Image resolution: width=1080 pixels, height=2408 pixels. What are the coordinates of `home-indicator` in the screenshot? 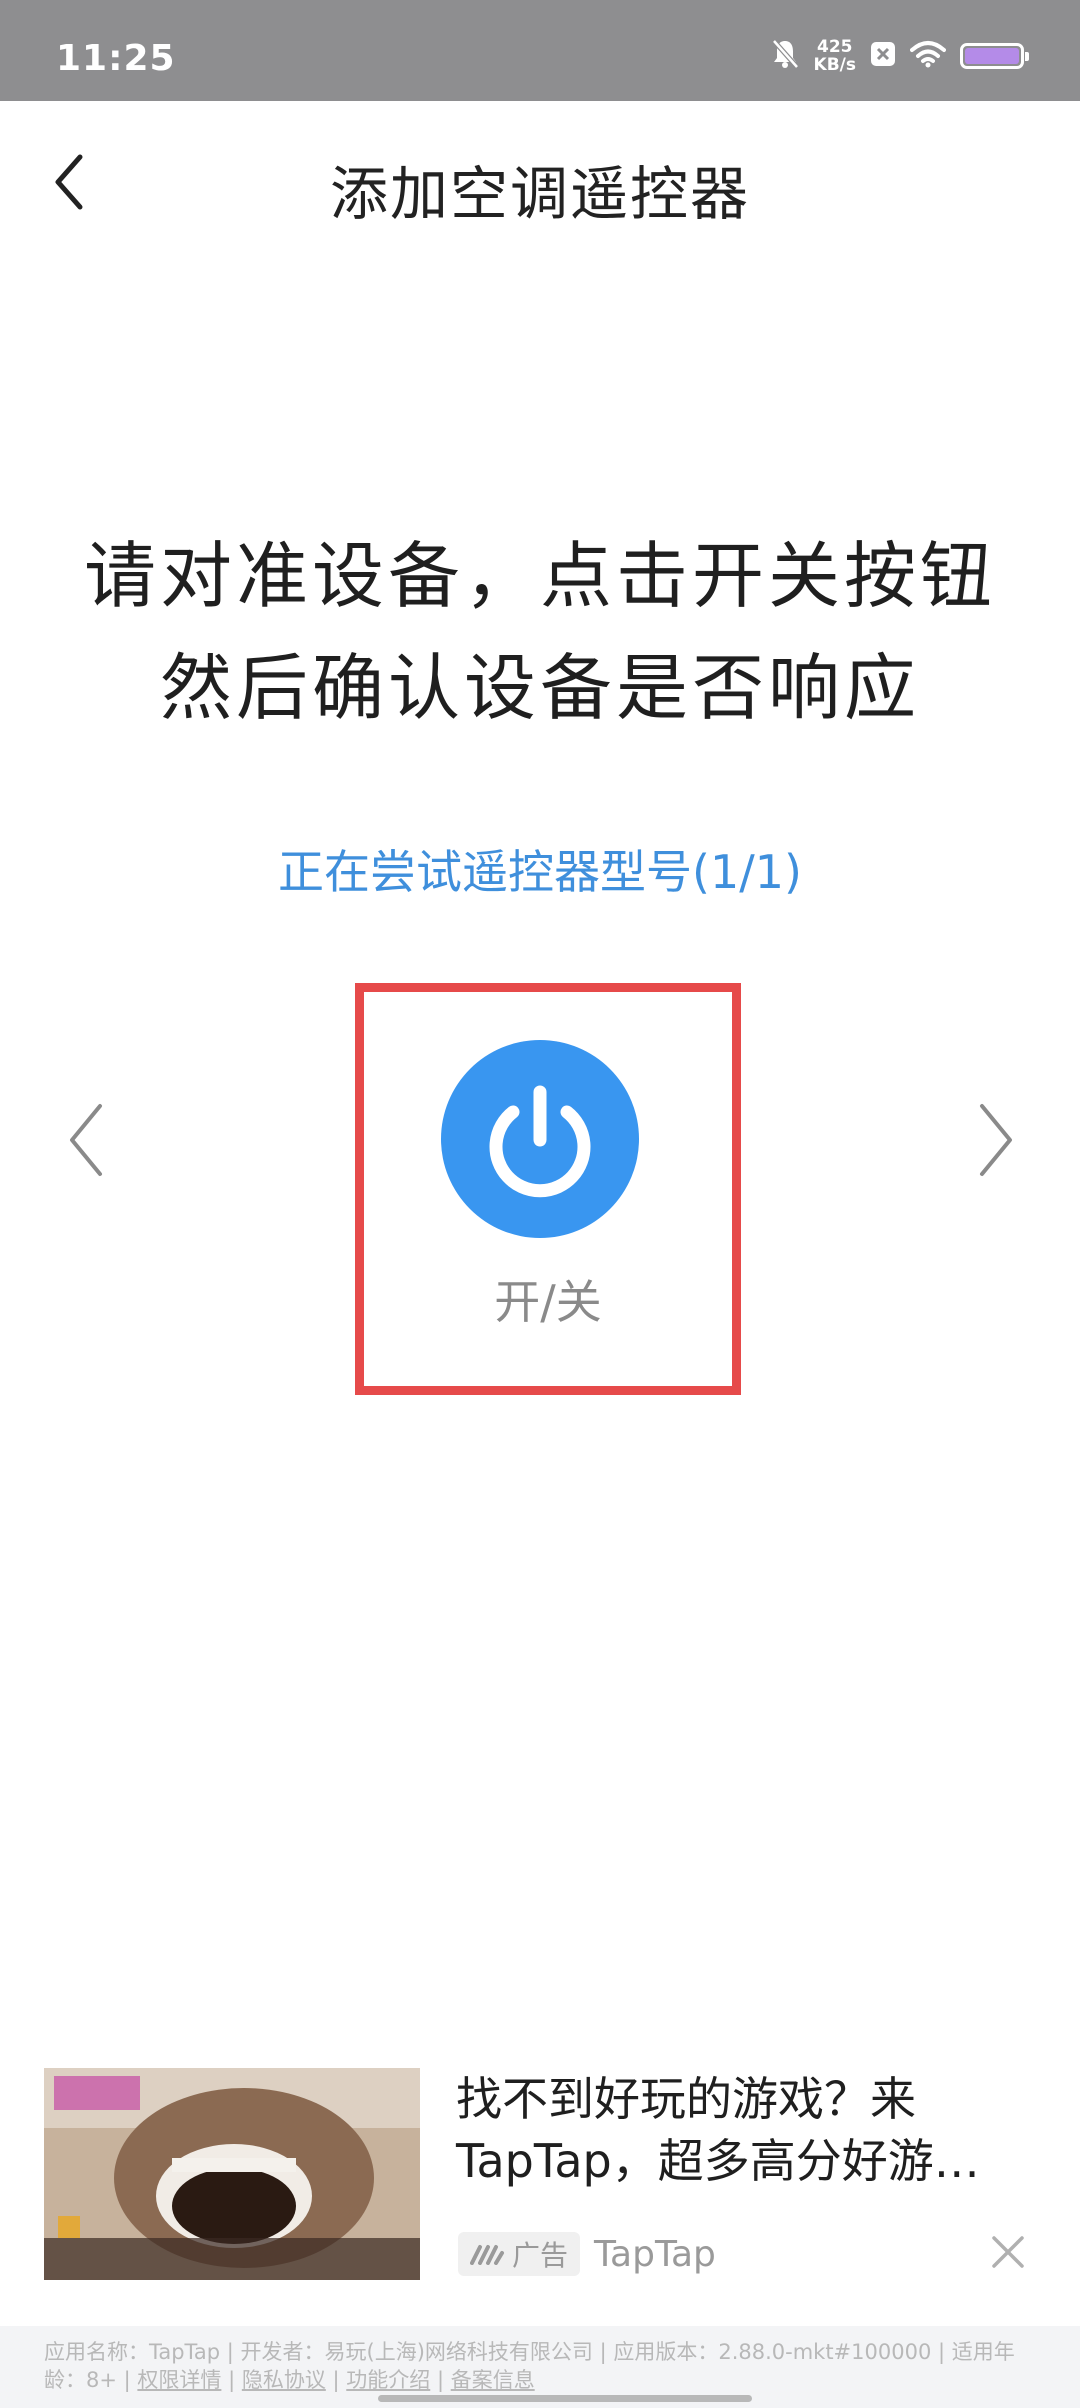 It's located at (565, 2398).